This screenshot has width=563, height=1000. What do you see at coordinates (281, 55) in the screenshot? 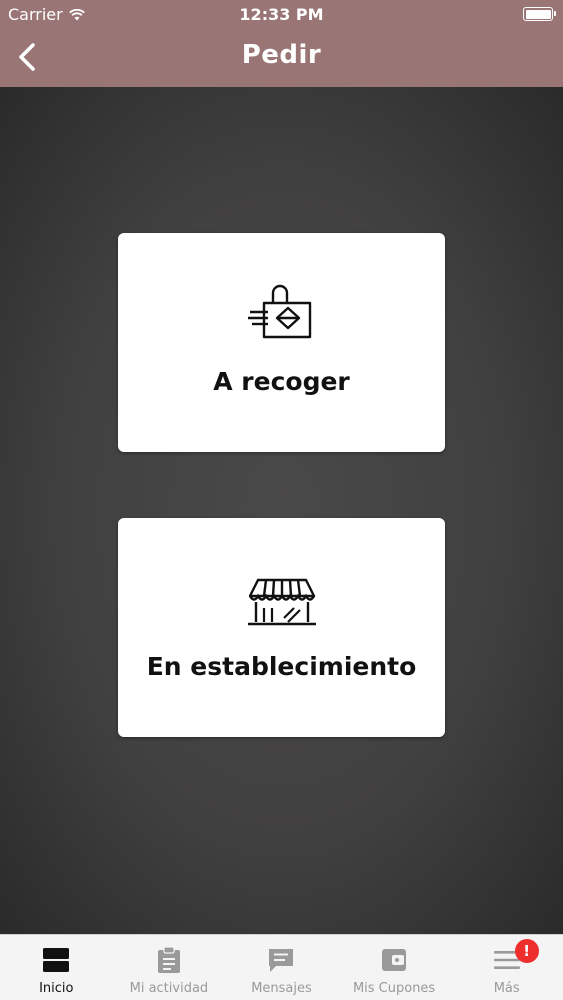
I see `page-title: Pedir` at bounding box center [281, 55].